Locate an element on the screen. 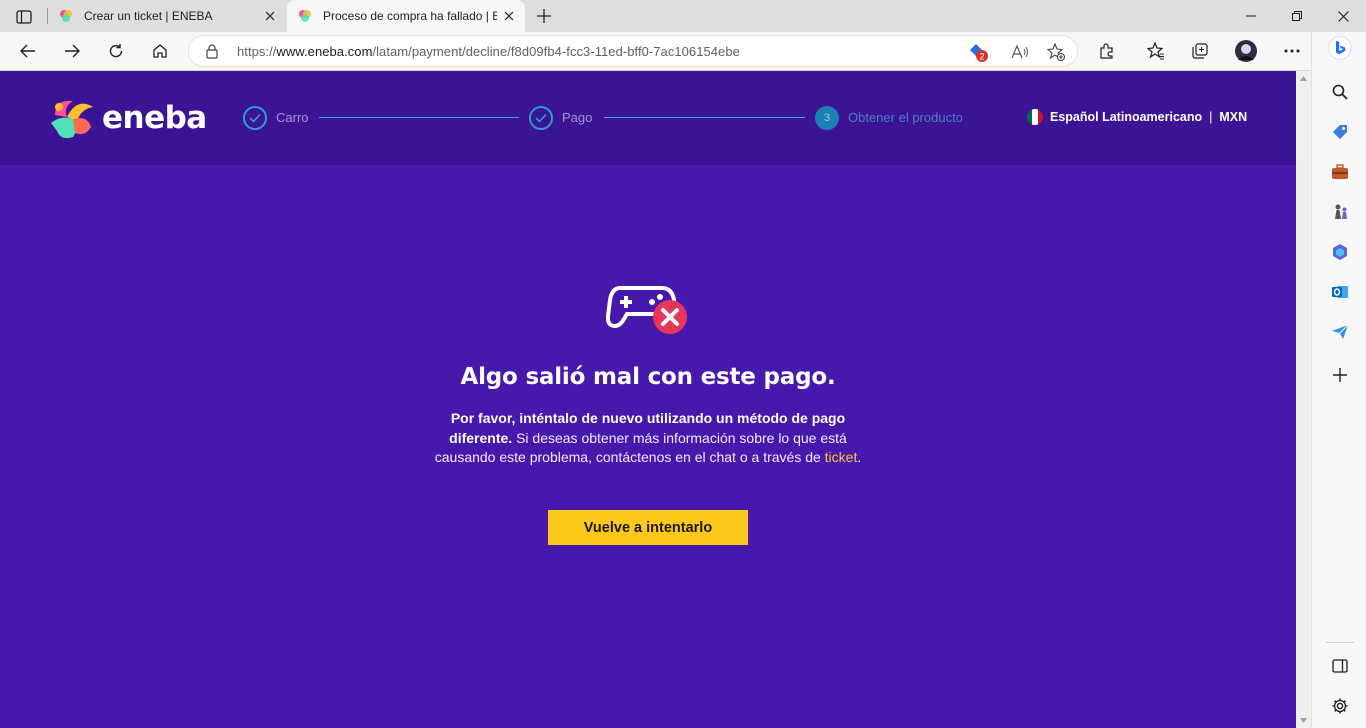 The image size is (1366, 728). read-aloud-icon is located at coordinates (1020, 52).